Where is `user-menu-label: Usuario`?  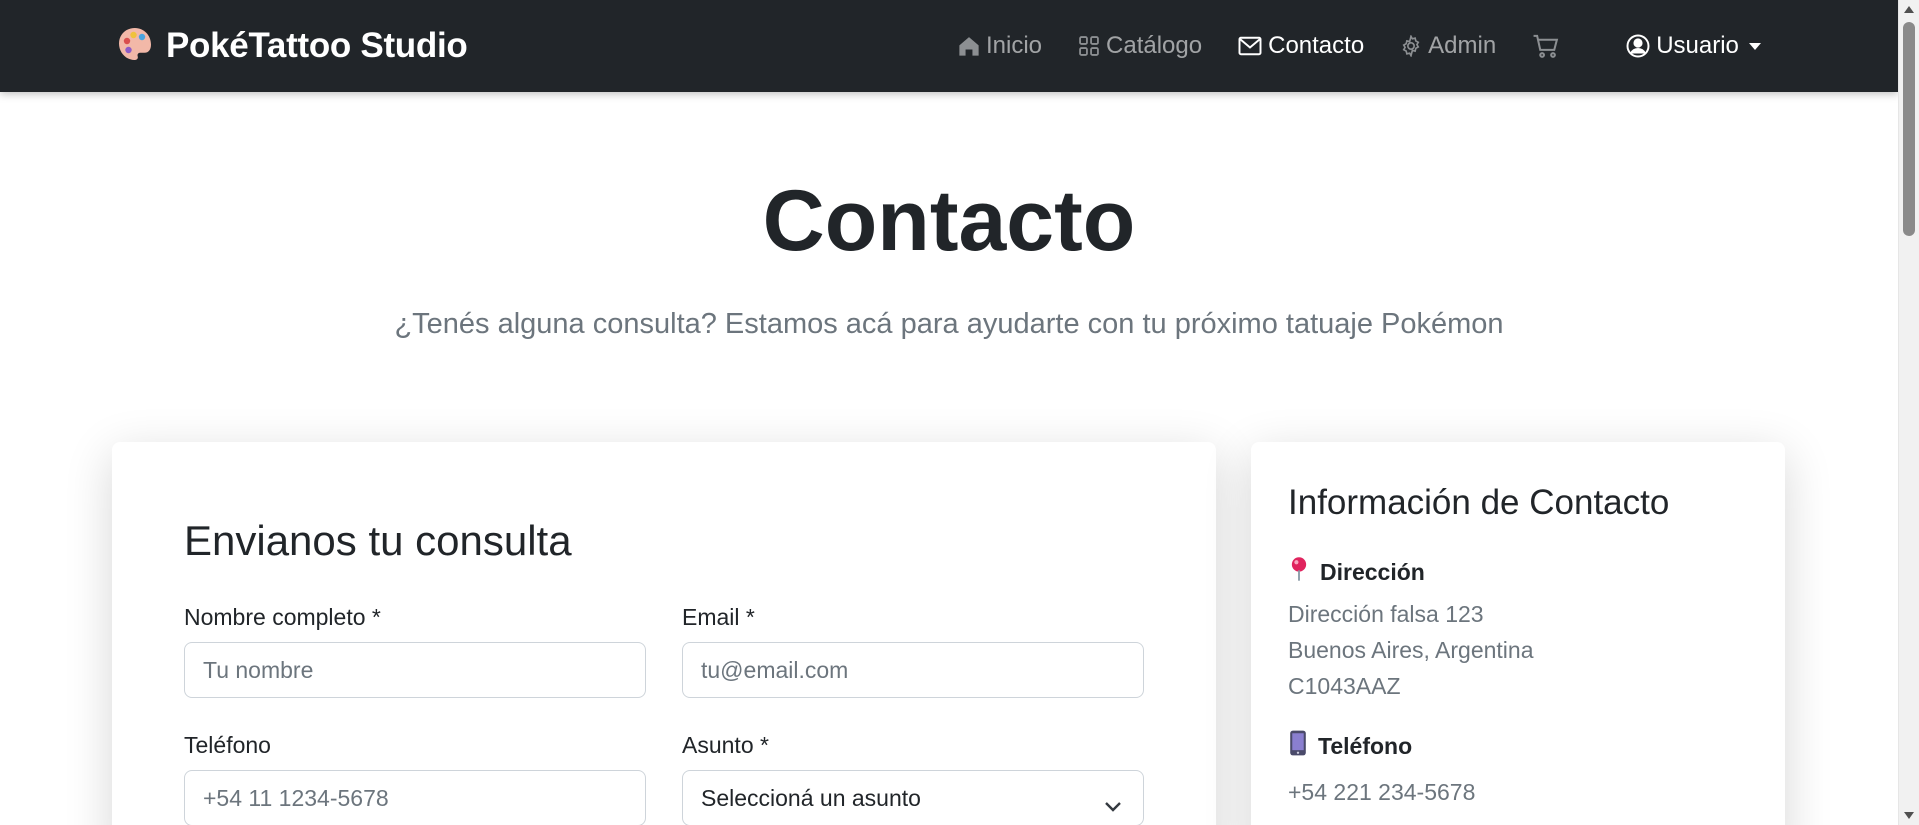
user-menu-label: Usuario is located at coordinates (1697, 45).